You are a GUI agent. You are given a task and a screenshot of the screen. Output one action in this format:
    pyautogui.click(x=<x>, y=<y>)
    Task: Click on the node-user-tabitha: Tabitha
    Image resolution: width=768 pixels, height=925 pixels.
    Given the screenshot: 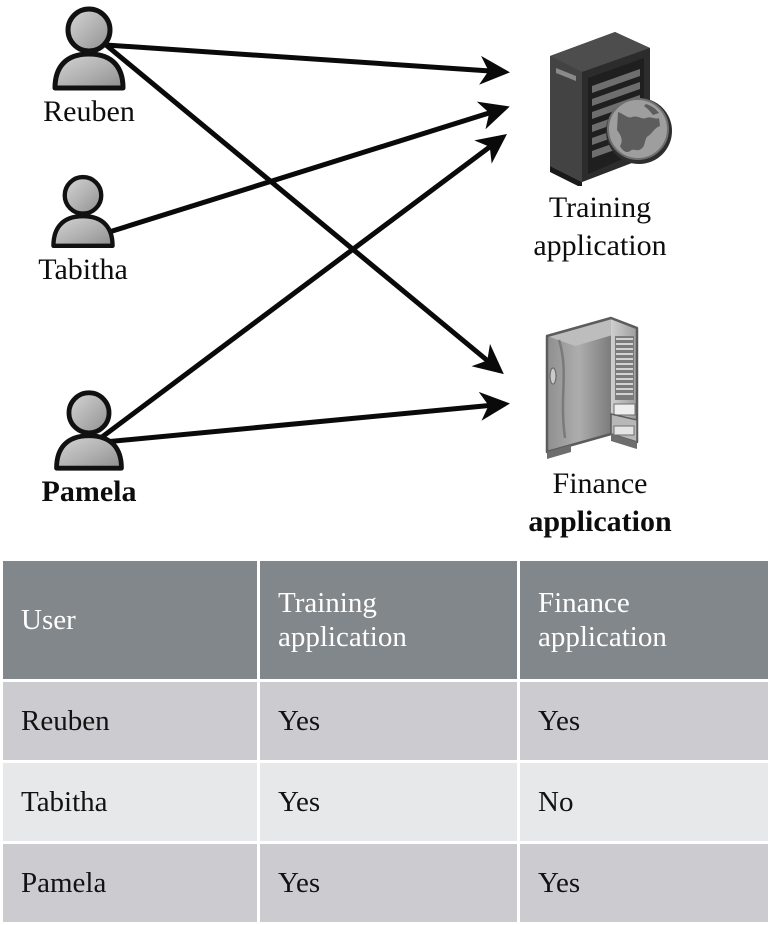 What is the action you would take?
    pyautogui.click(x=83, y=229)
    